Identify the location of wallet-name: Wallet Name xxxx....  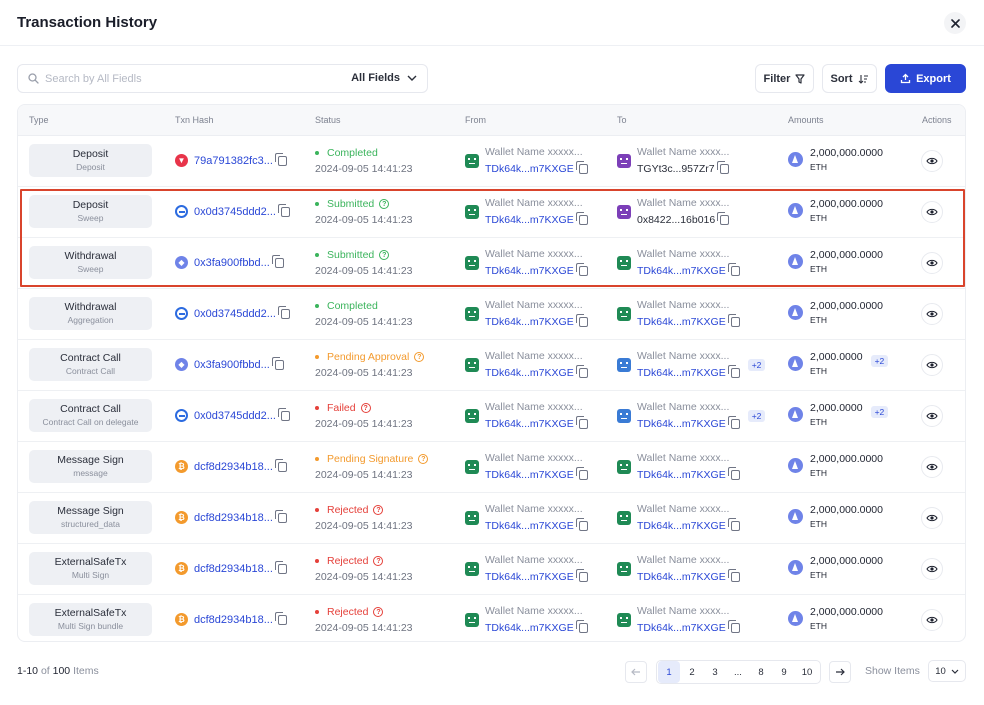
(683, 152).